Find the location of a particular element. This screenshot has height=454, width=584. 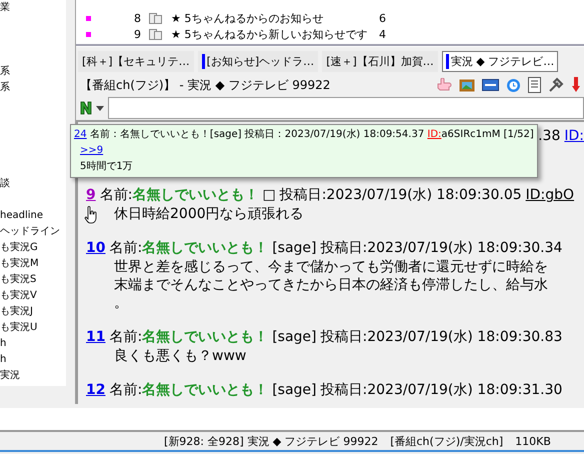

board-item: headline is located at coordinates (22, 216).